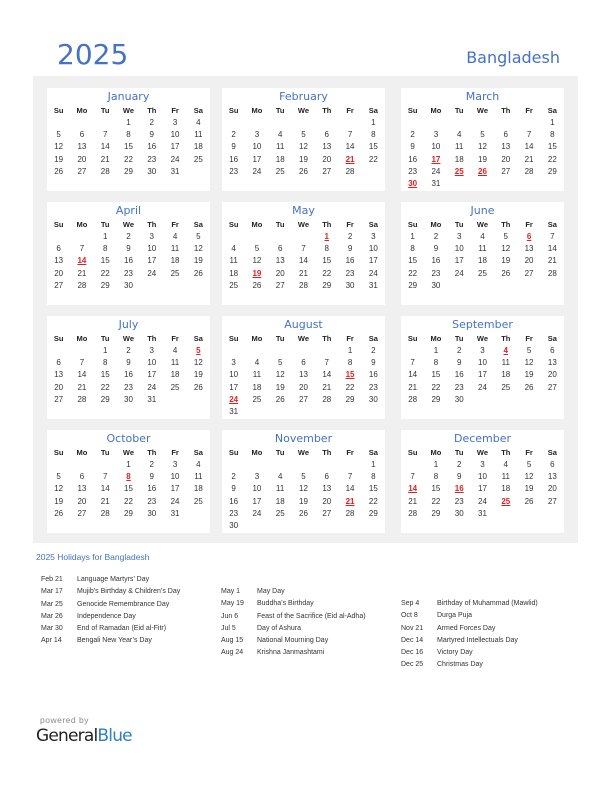  What do you see at coordinates (552, 350) in the screenshot?
I see `day-cell: 6` at bounding box center [552, 350].